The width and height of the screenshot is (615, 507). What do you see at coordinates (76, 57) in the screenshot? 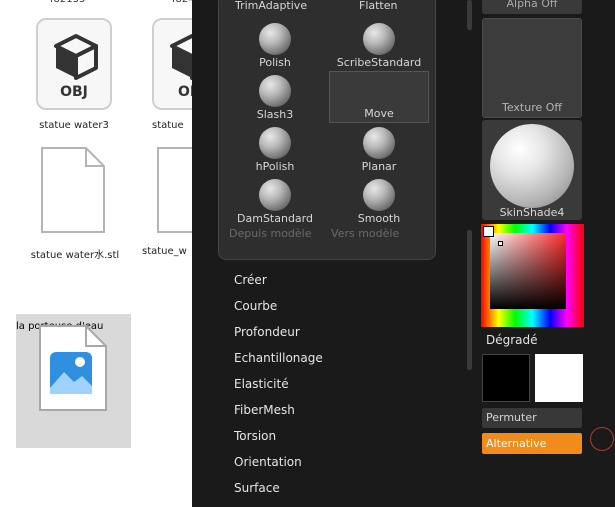
I see `cube-icon` at bounding box center [76, 57].